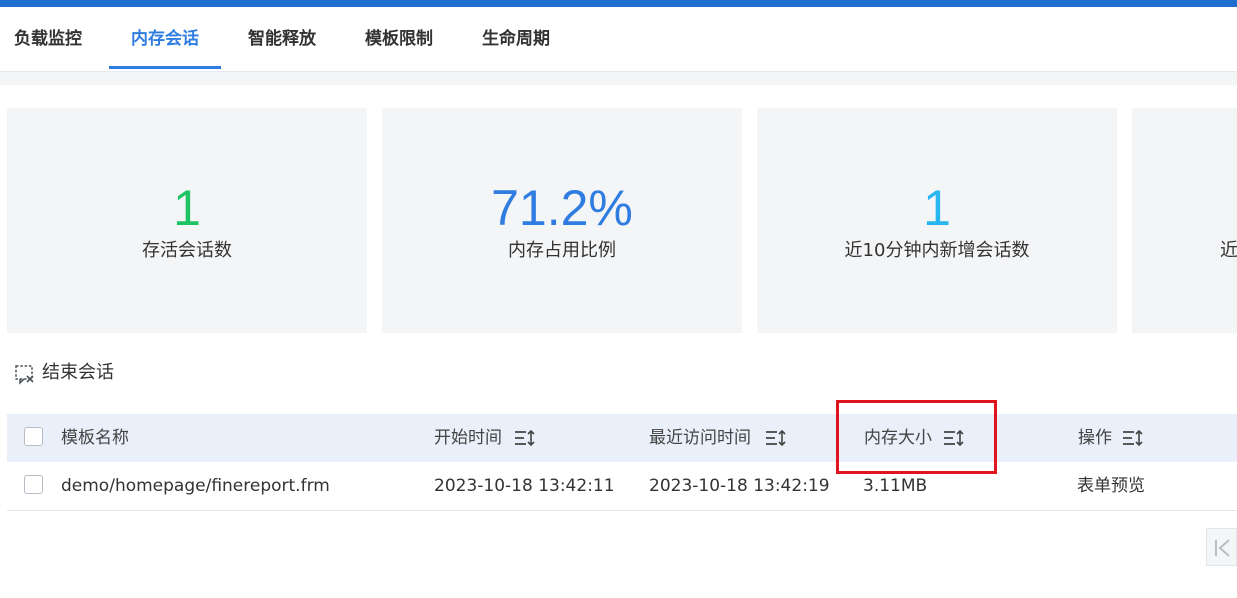 The height and width of the screenshot is (598, 1237). I want to click on first-page-icon, so click(1223, 550).